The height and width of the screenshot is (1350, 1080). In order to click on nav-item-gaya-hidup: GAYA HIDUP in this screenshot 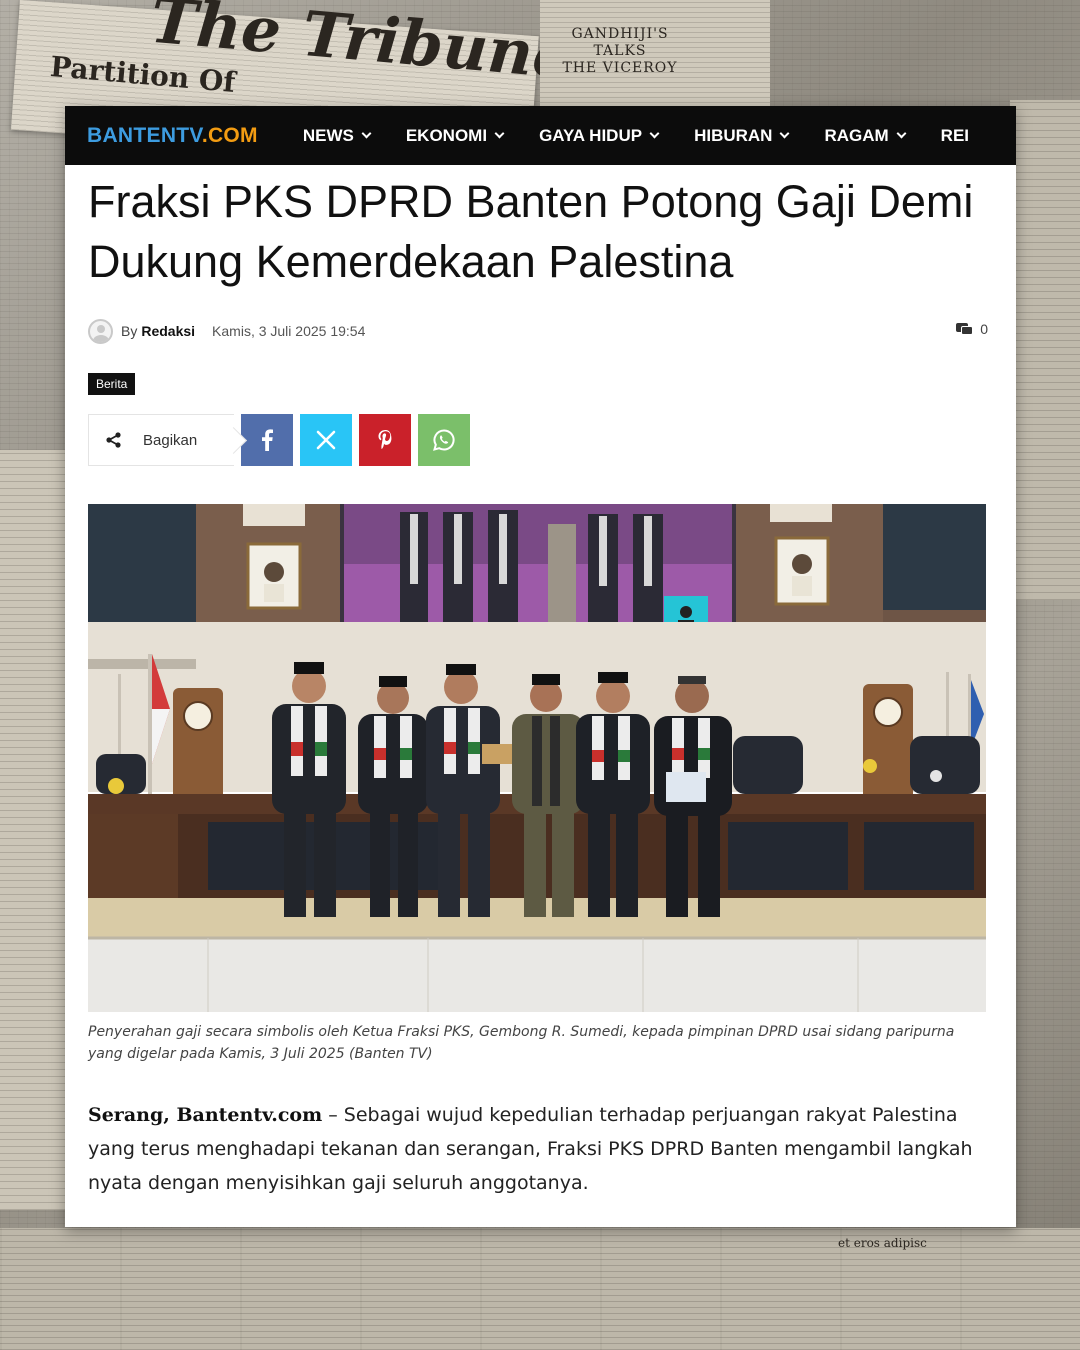, I will do `click(599, 135)`.